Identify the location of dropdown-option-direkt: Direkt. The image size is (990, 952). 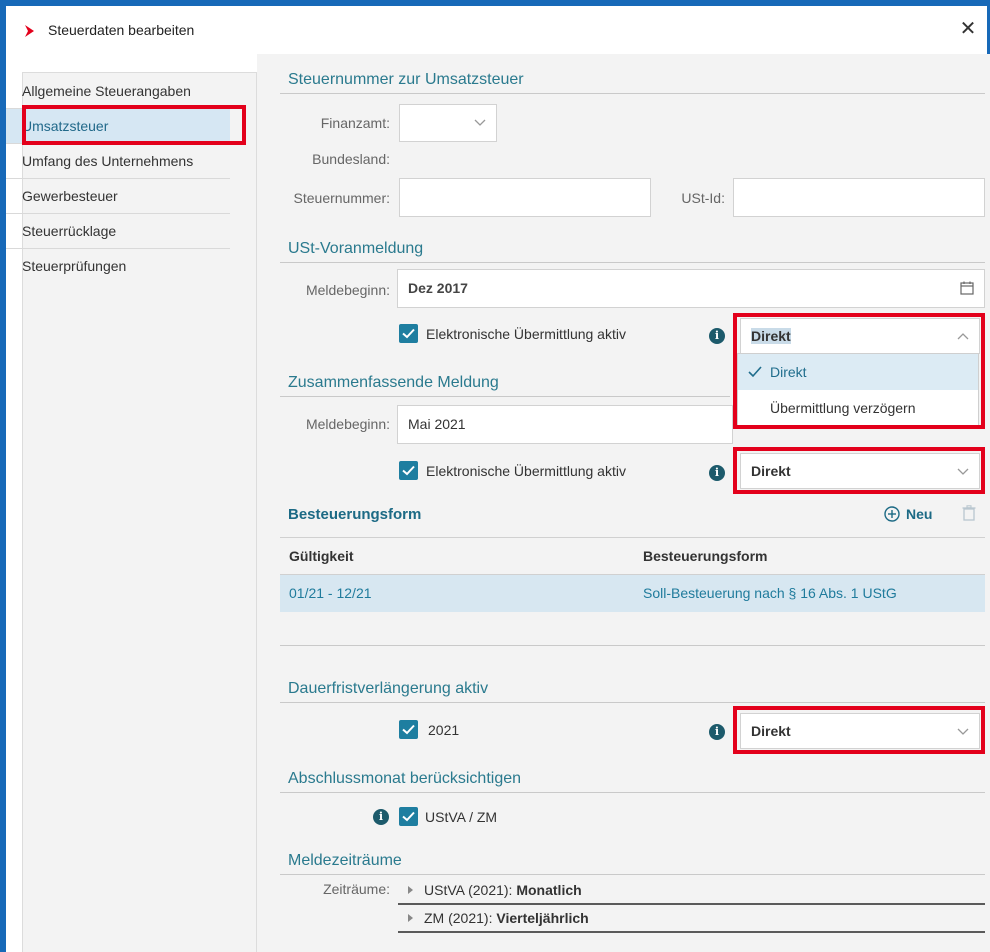
(858, 372).